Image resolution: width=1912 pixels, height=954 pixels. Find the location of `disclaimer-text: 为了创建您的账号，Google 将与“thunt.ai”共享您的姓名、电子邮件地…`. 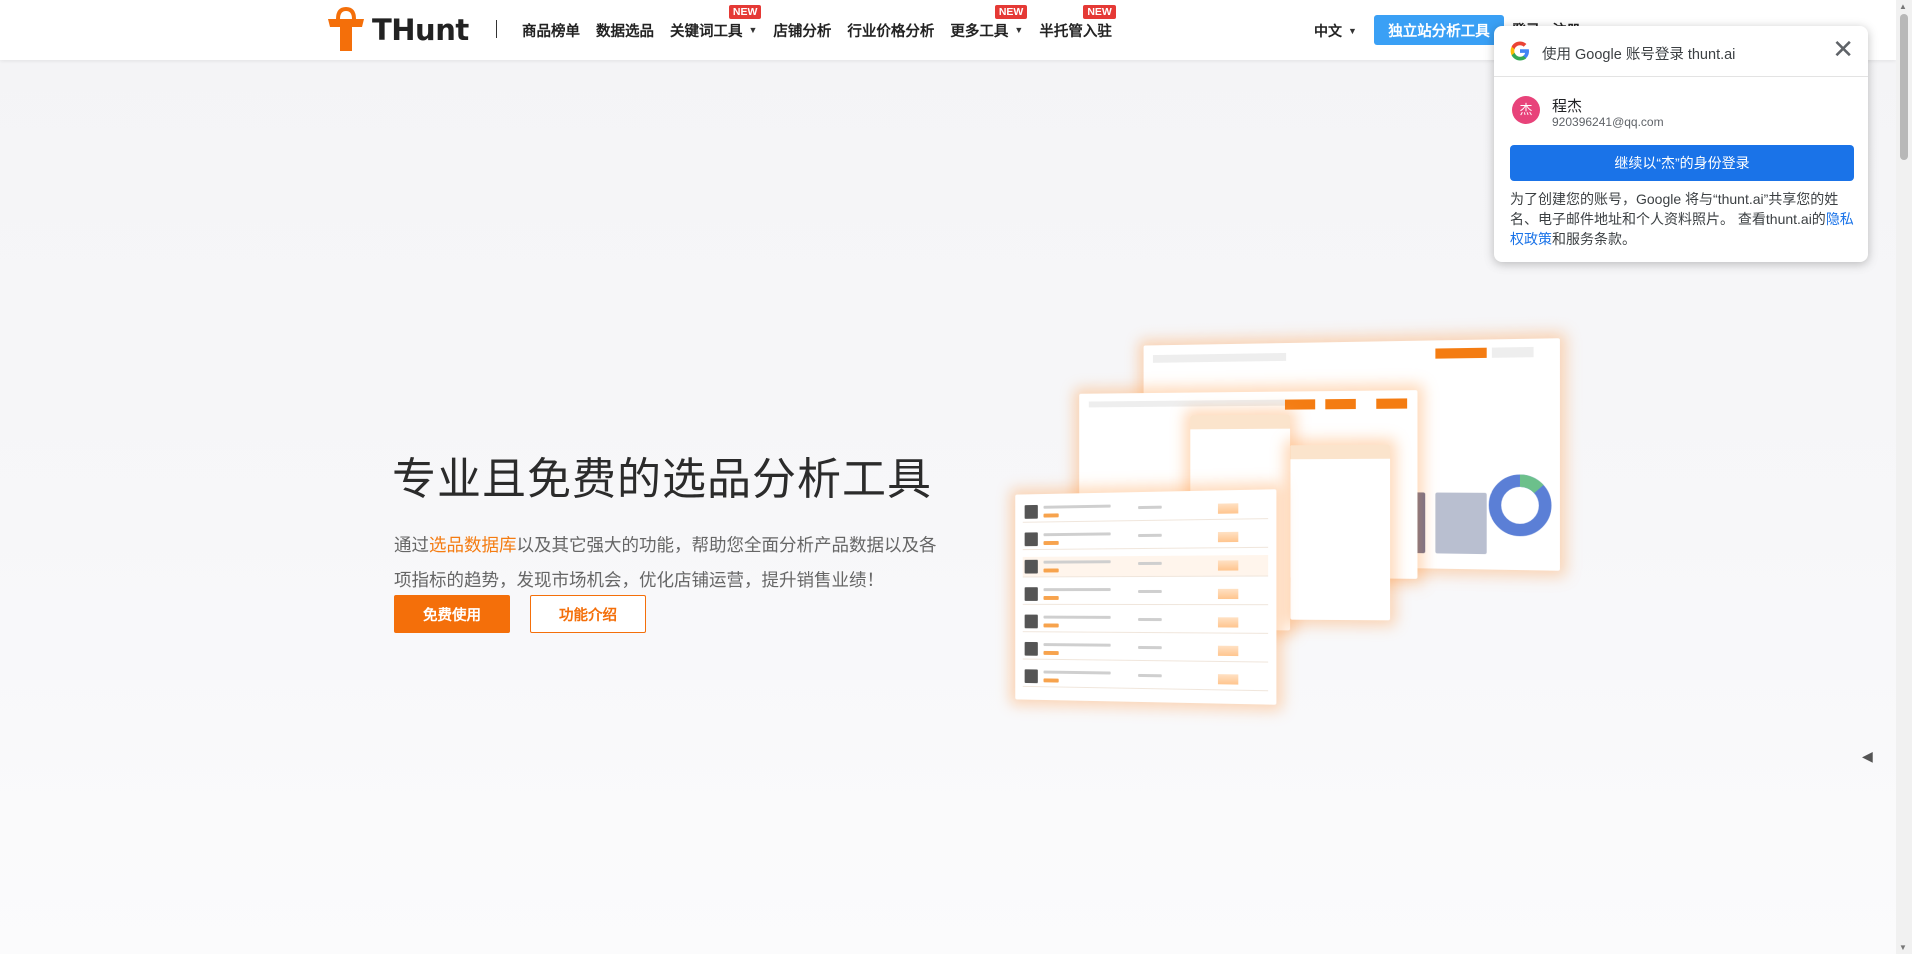

disclaimer-text: 为了创建您的账号，Google 将与“thunt.ai”共享您的姓名、电子邮件地… is located at coordinates (1674, 209).